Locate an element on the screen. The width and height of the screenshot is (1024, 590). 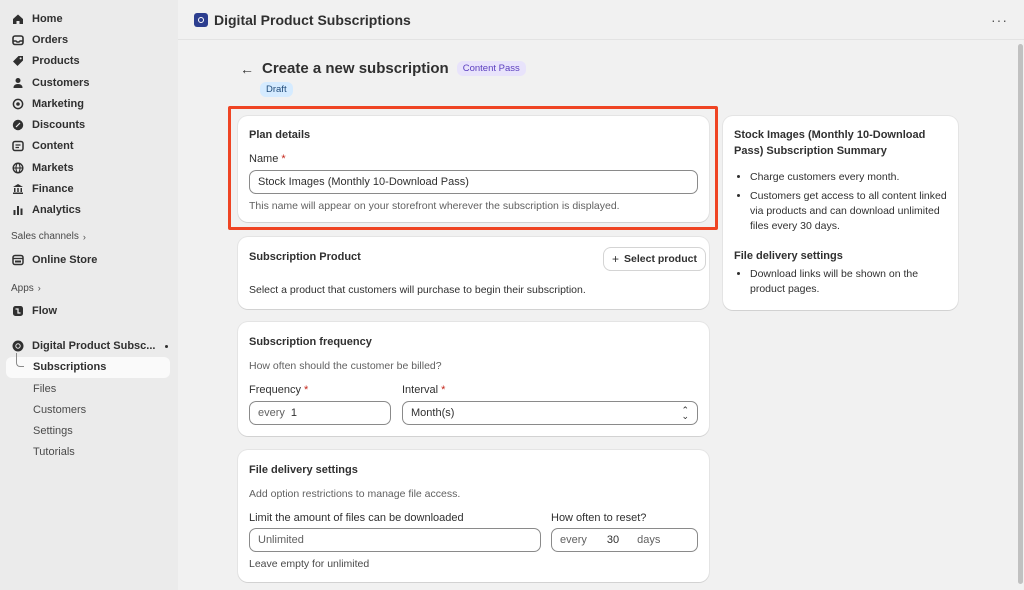
tree-branch-icon is located at coordinates (20, 359).